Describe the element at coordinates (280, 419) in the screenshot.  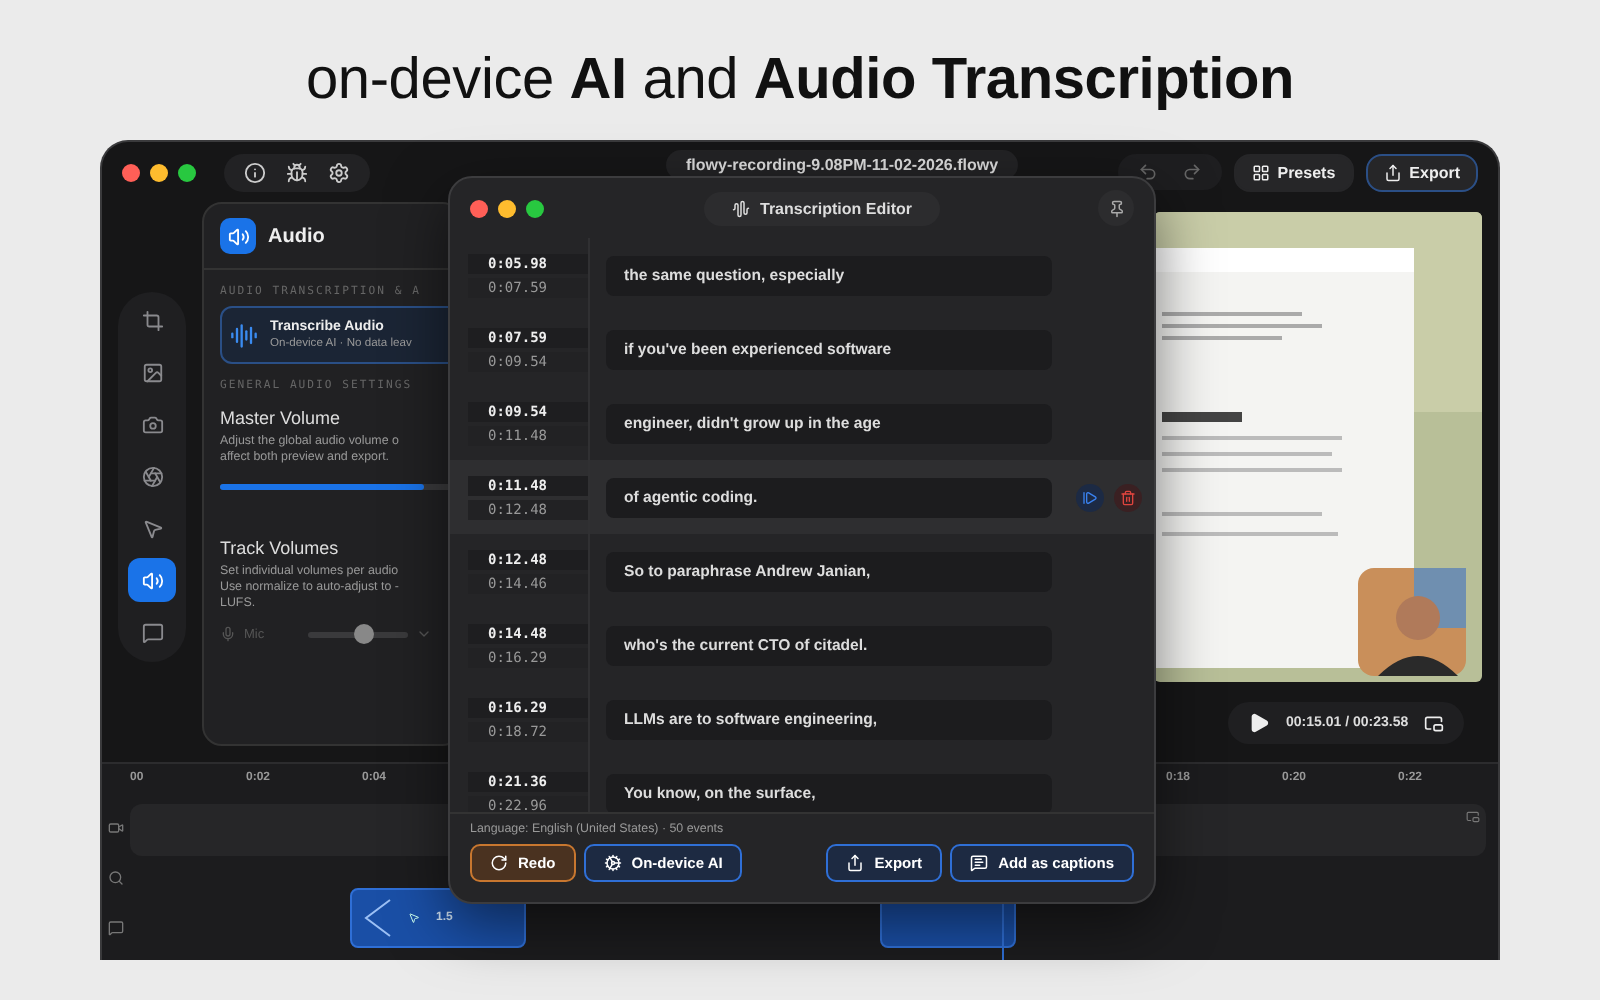
I see `setting-title: Master Volume` at that location.